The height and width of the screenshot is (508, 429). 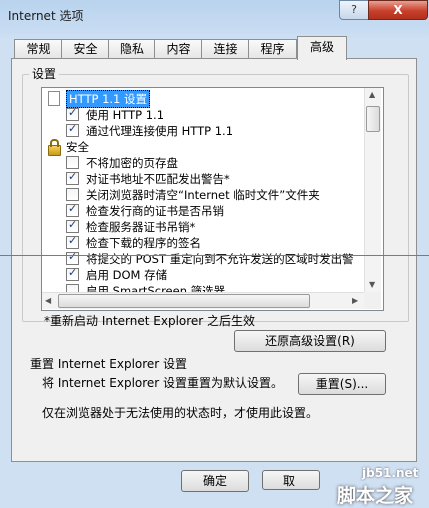 I want to click on scroll-right-icon: ▶, so click(x=355, y=300).